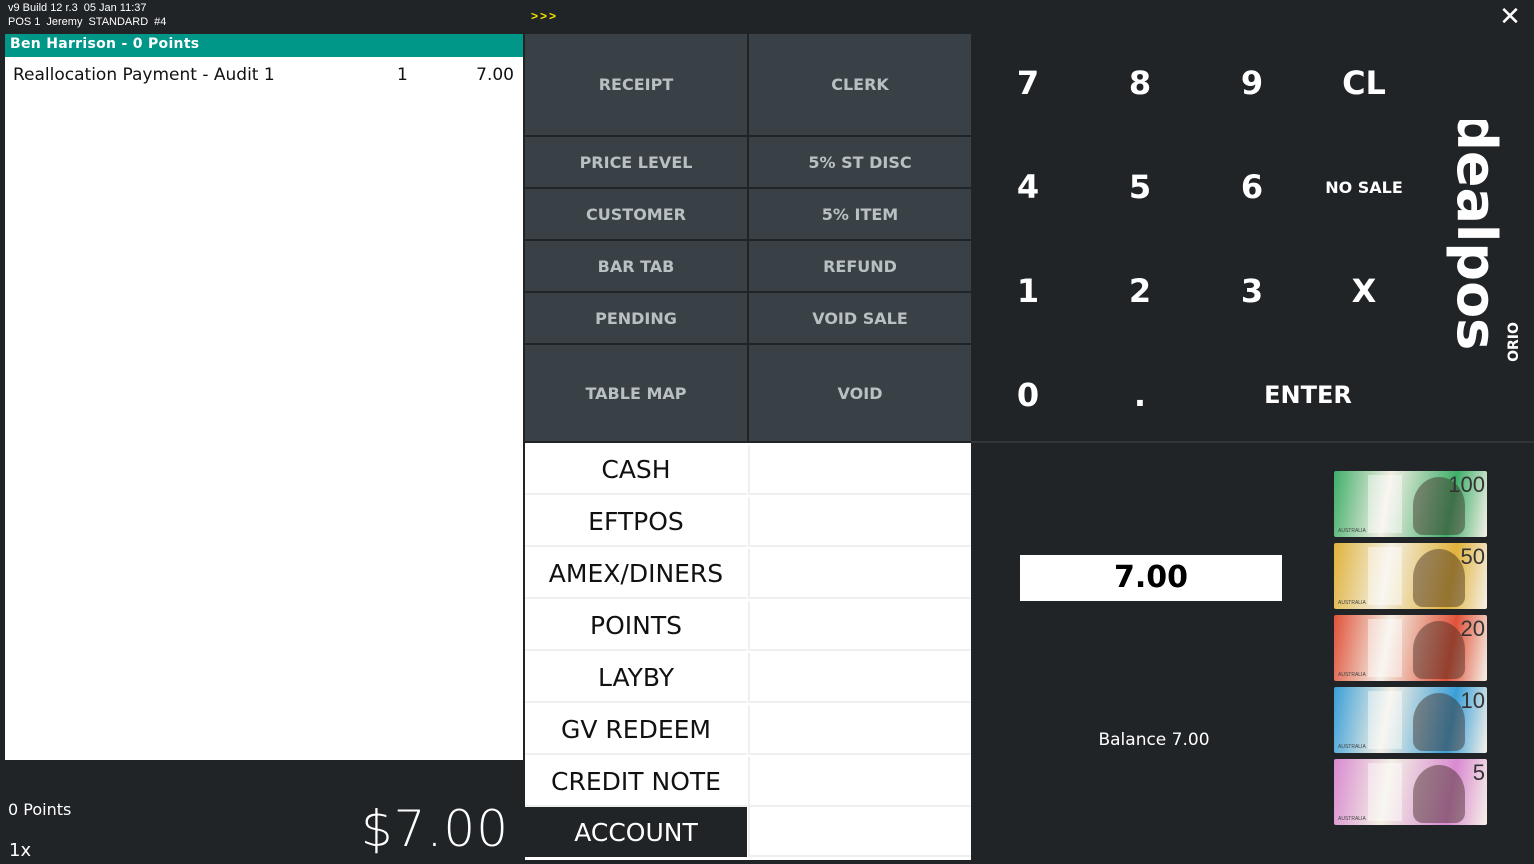 This screenshot has width=1534, height=864. What do you see at coordinates (43, 8) in the screenshot?
I see `version-label: v9 Build 12 r.3` at bounding box center [43, 8].